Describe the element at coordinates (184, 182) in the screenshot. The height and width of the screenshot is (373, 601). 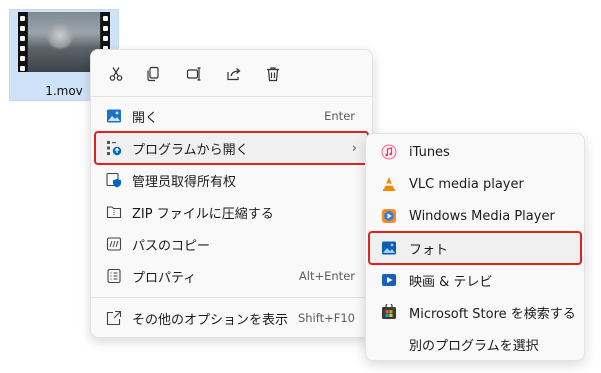
I see `menu-item-label: 管理员取得所有权` at that location.